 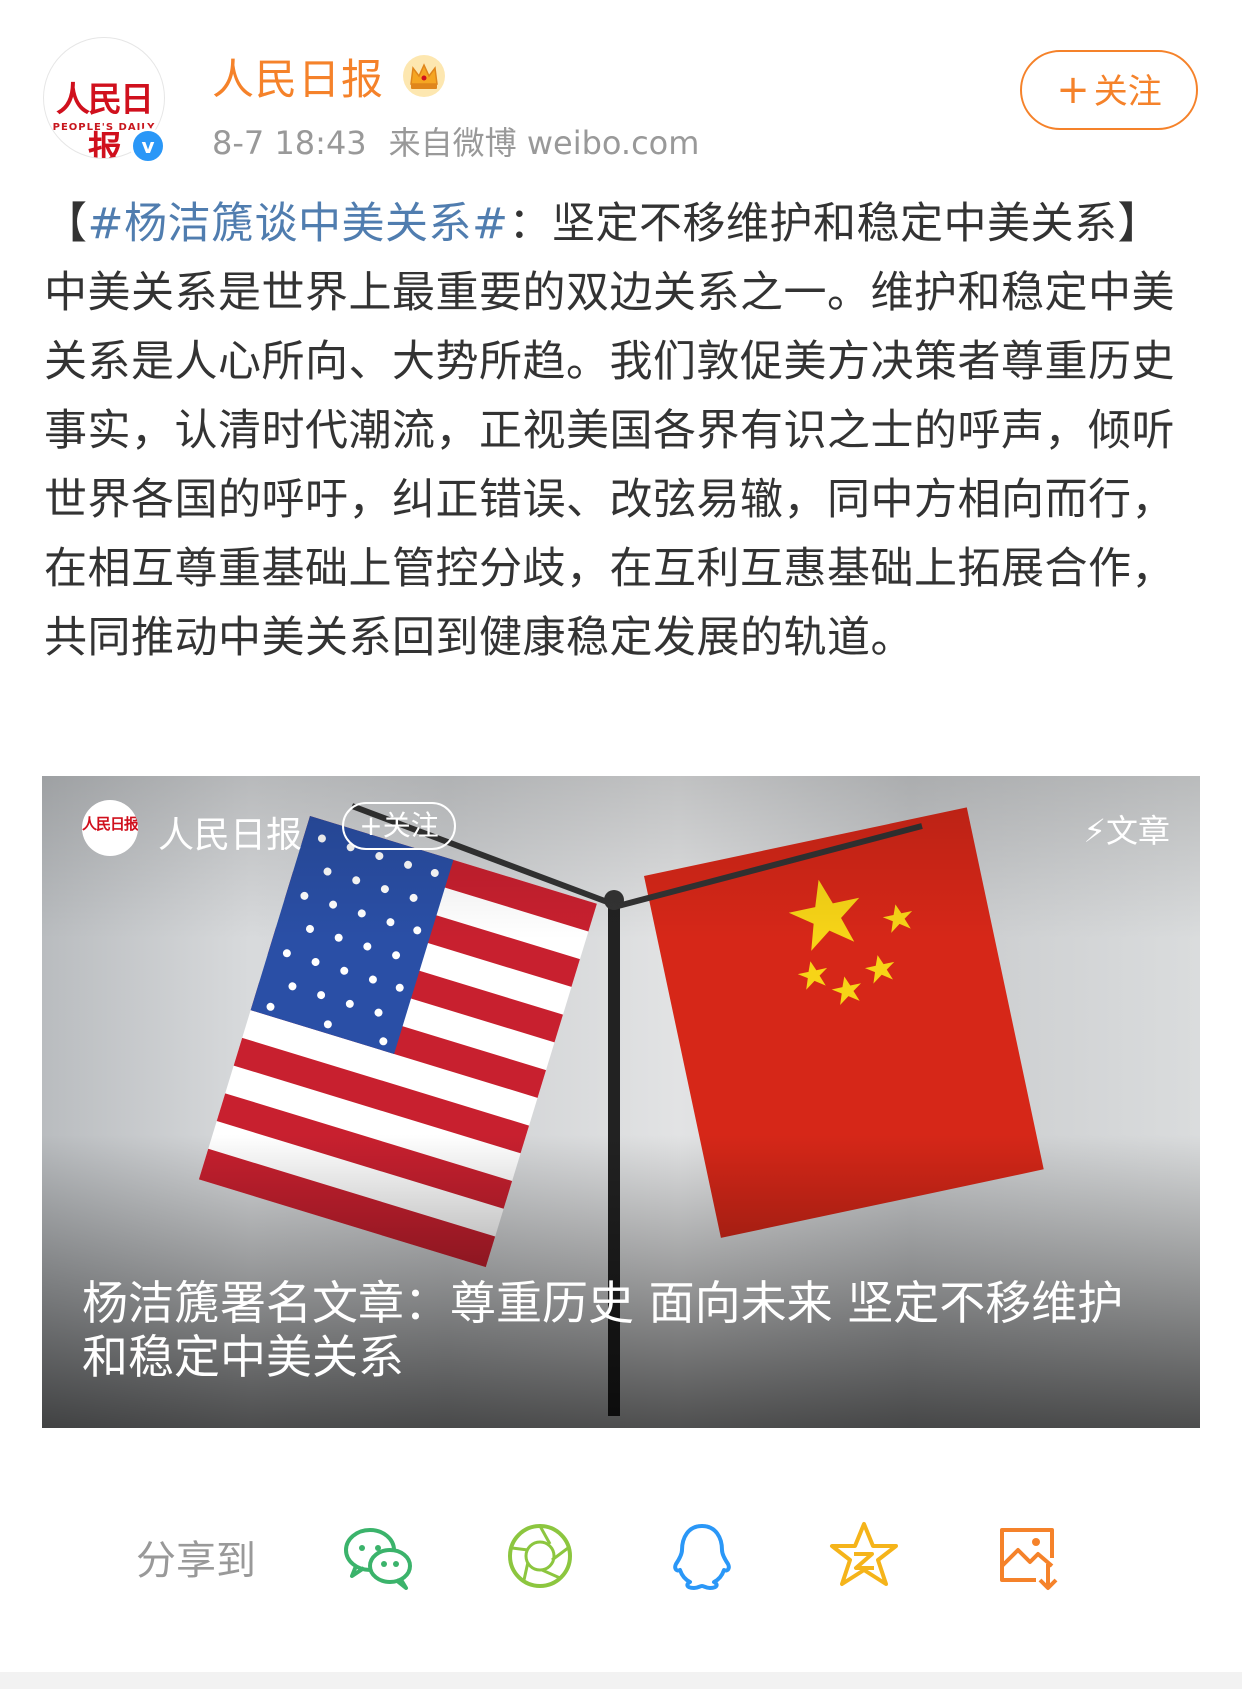 I want to click on article-title: 杨洁篪署名文章：尊重历史 面向未来 坚定不移维护和稳定中美关系, so click(x=622, y=1330).